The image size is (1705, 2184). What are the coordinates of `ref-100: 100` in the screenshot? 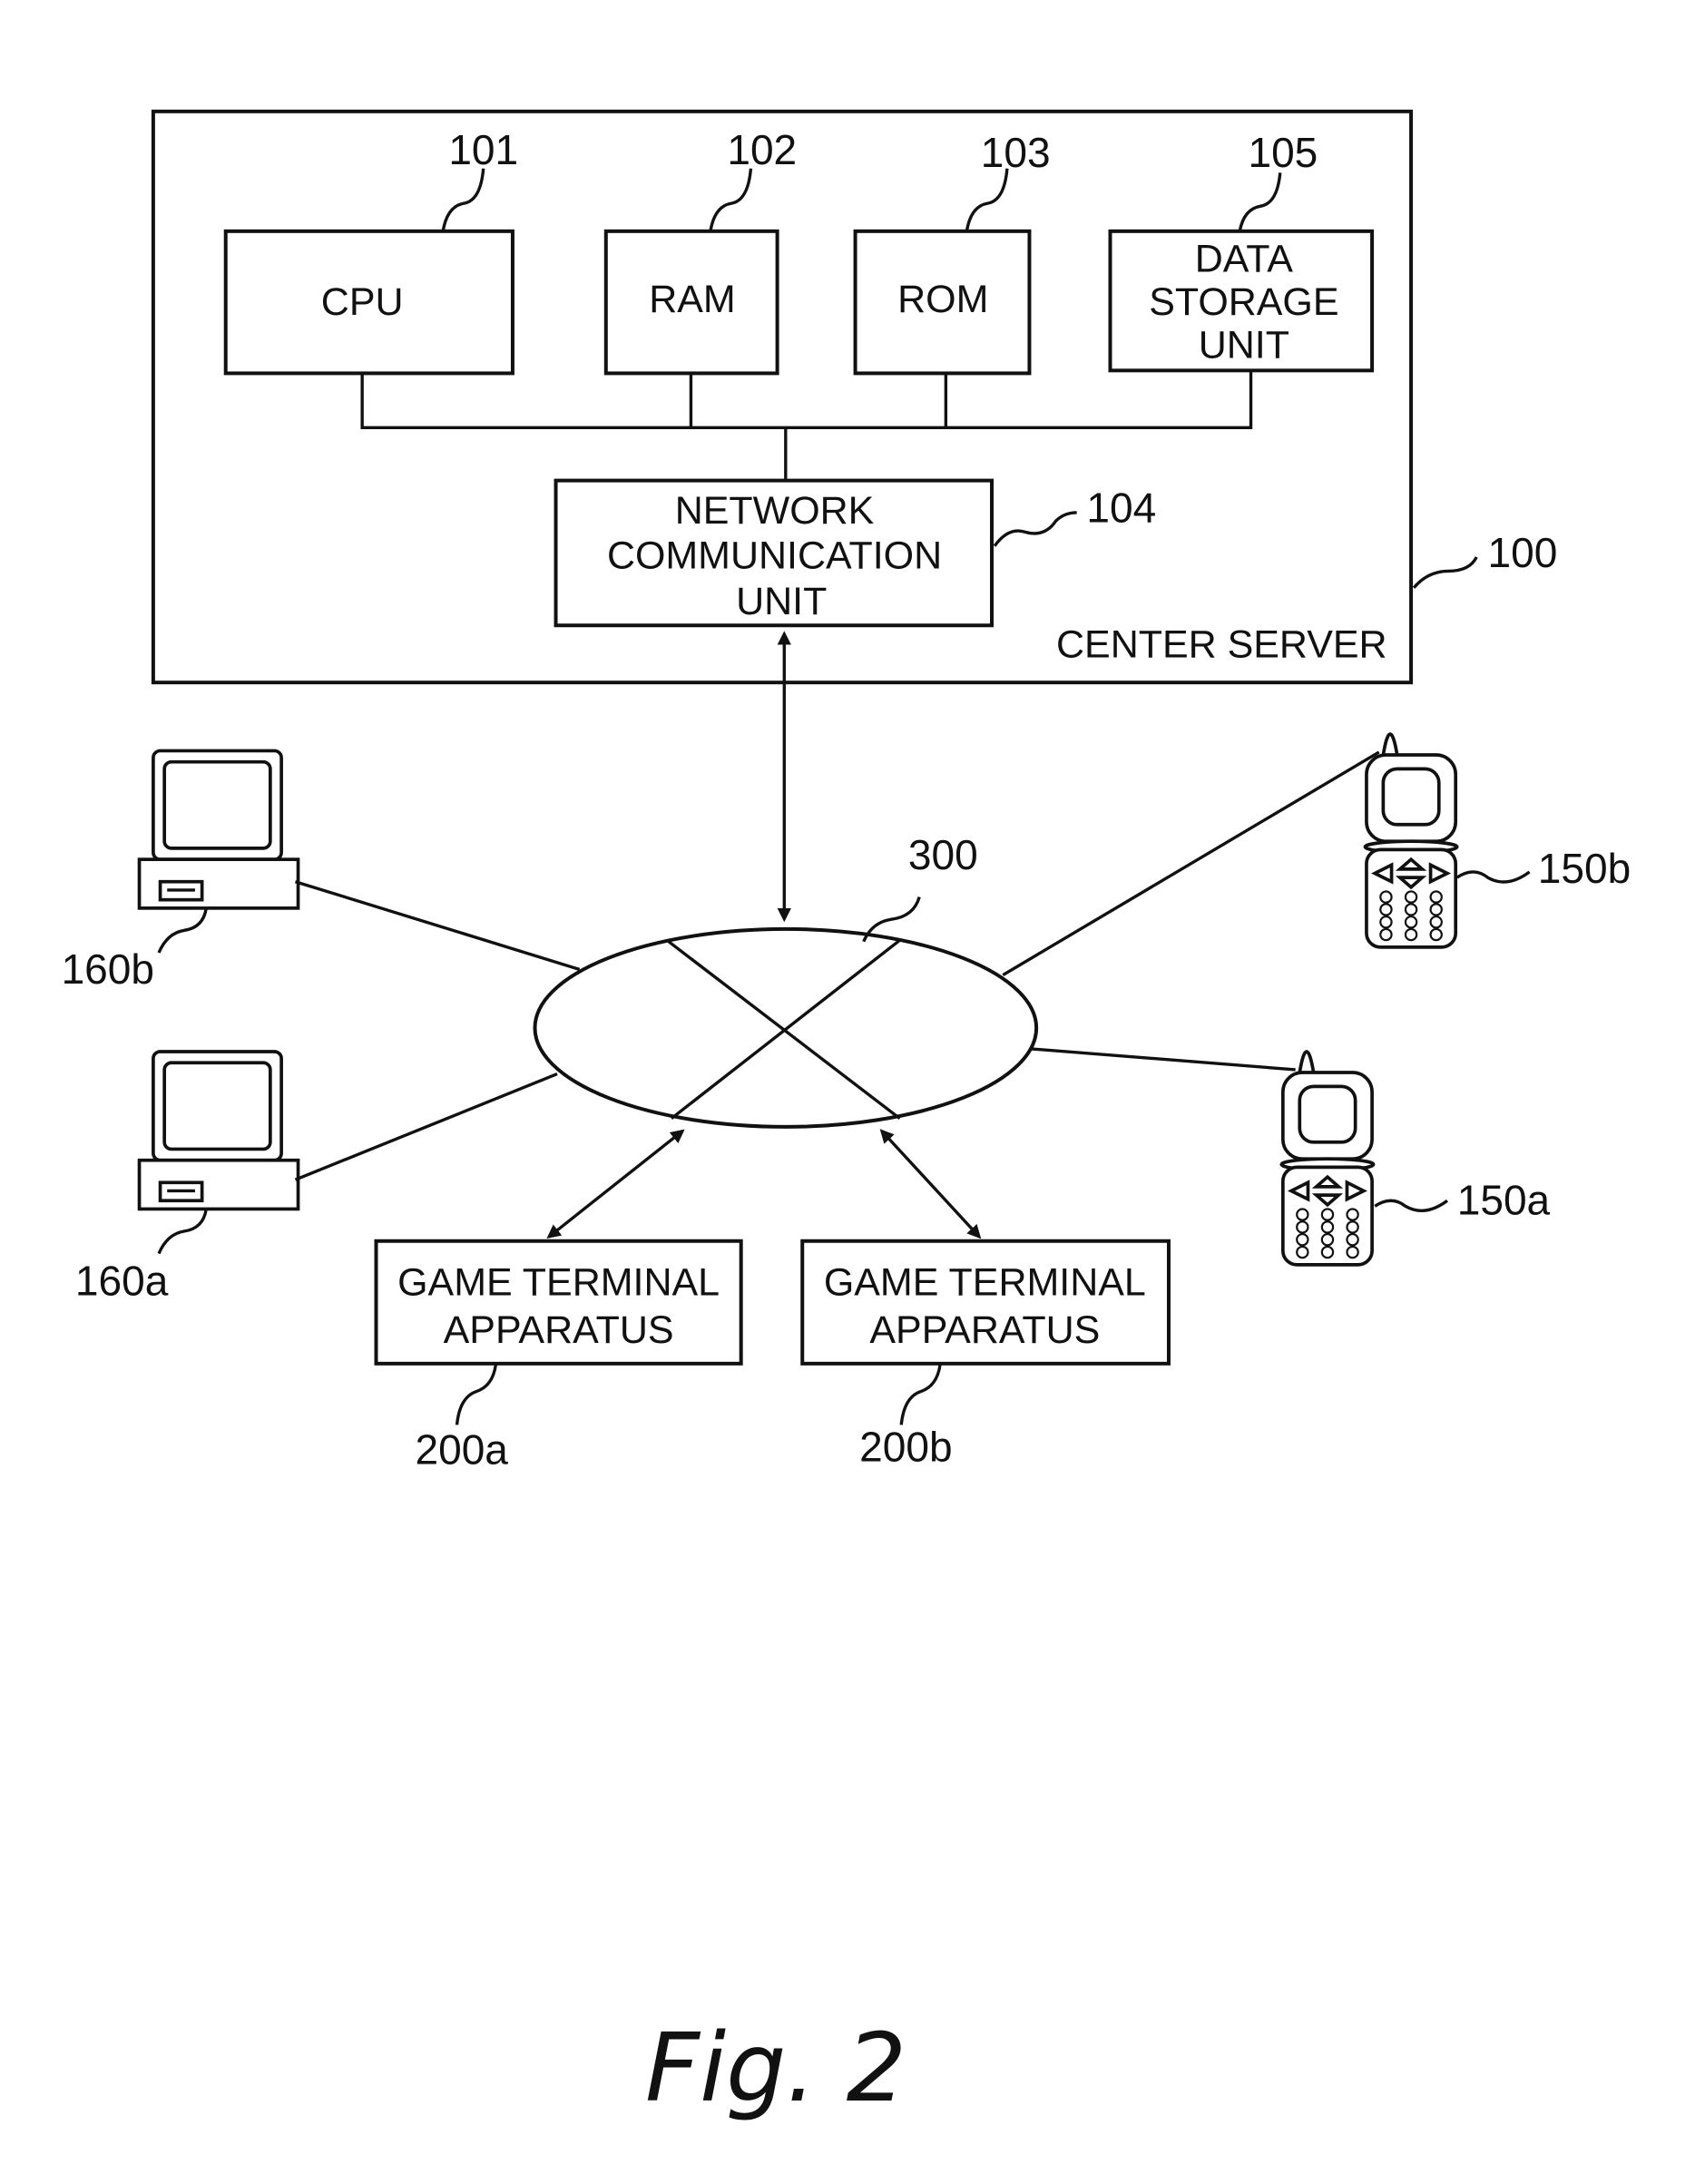 It's located at (1522, 552).